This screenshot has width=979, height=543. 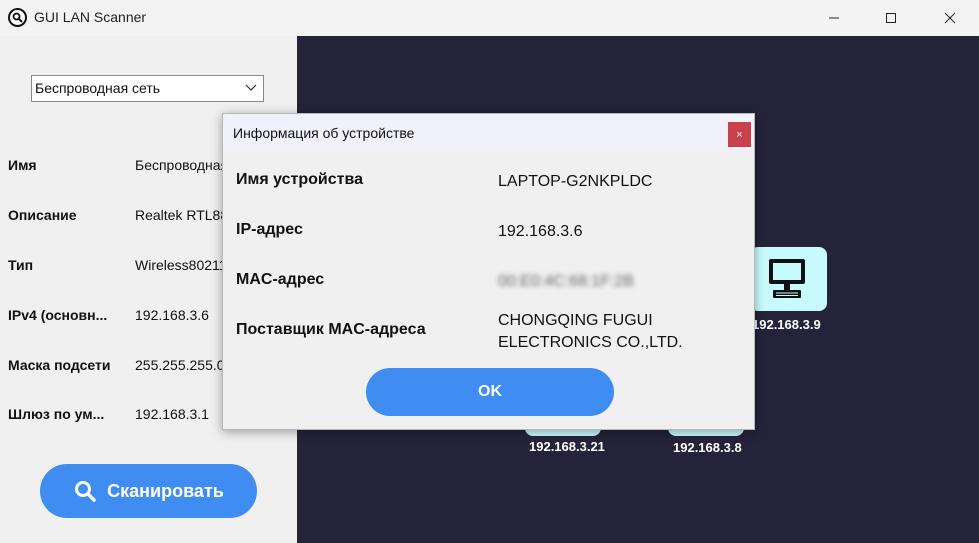 I want to click on minimize-icon, so click(x=834, y=18).